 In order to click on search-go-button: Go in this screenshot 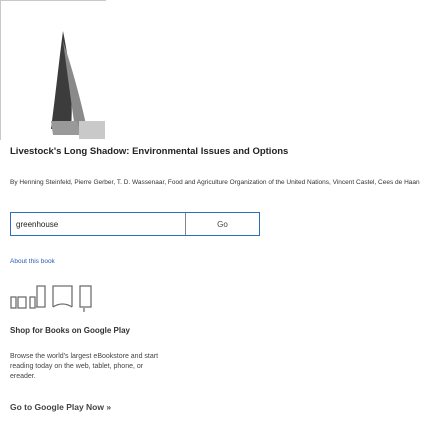, I will do `click(222, 224)`.